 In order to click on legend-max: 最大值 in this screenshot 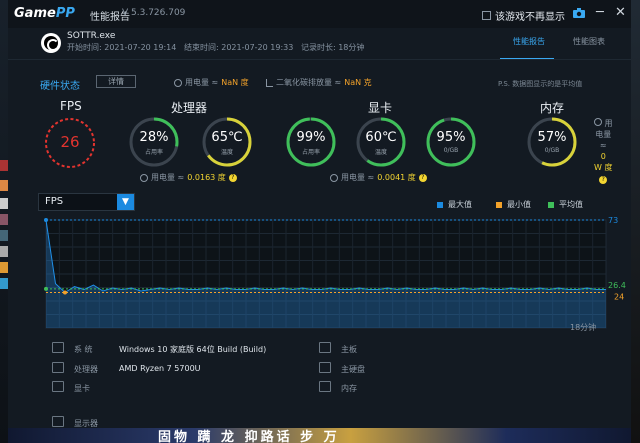, I will do `click(454, 204)`.